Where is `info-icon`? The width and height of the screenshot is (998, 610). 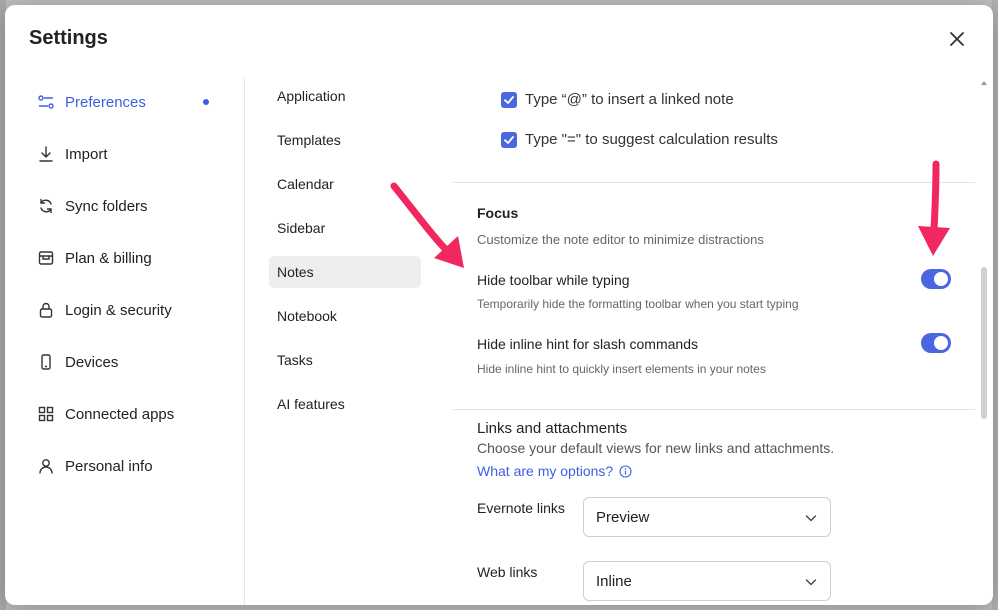
info-icon is located at coordinates (625, 471).